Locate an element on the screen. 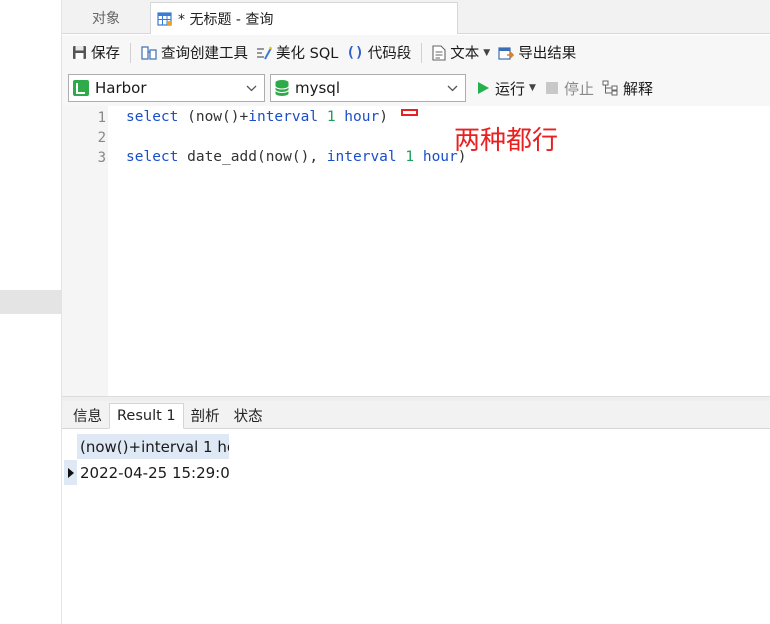 The height and width of the screenshot is (624, 770). main-toolbar: 保存 查询创建工具 美化 SQL () 代码段 文本 ▼ 导出结果 is located at coordinates (416, 52).